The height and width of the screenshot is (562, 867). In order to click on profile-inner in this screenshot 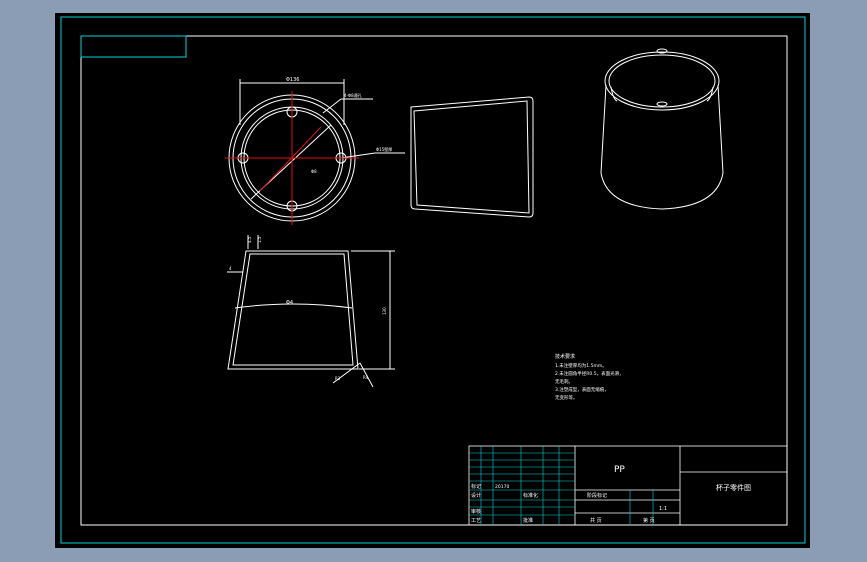, I will do `click(471, 157)`.